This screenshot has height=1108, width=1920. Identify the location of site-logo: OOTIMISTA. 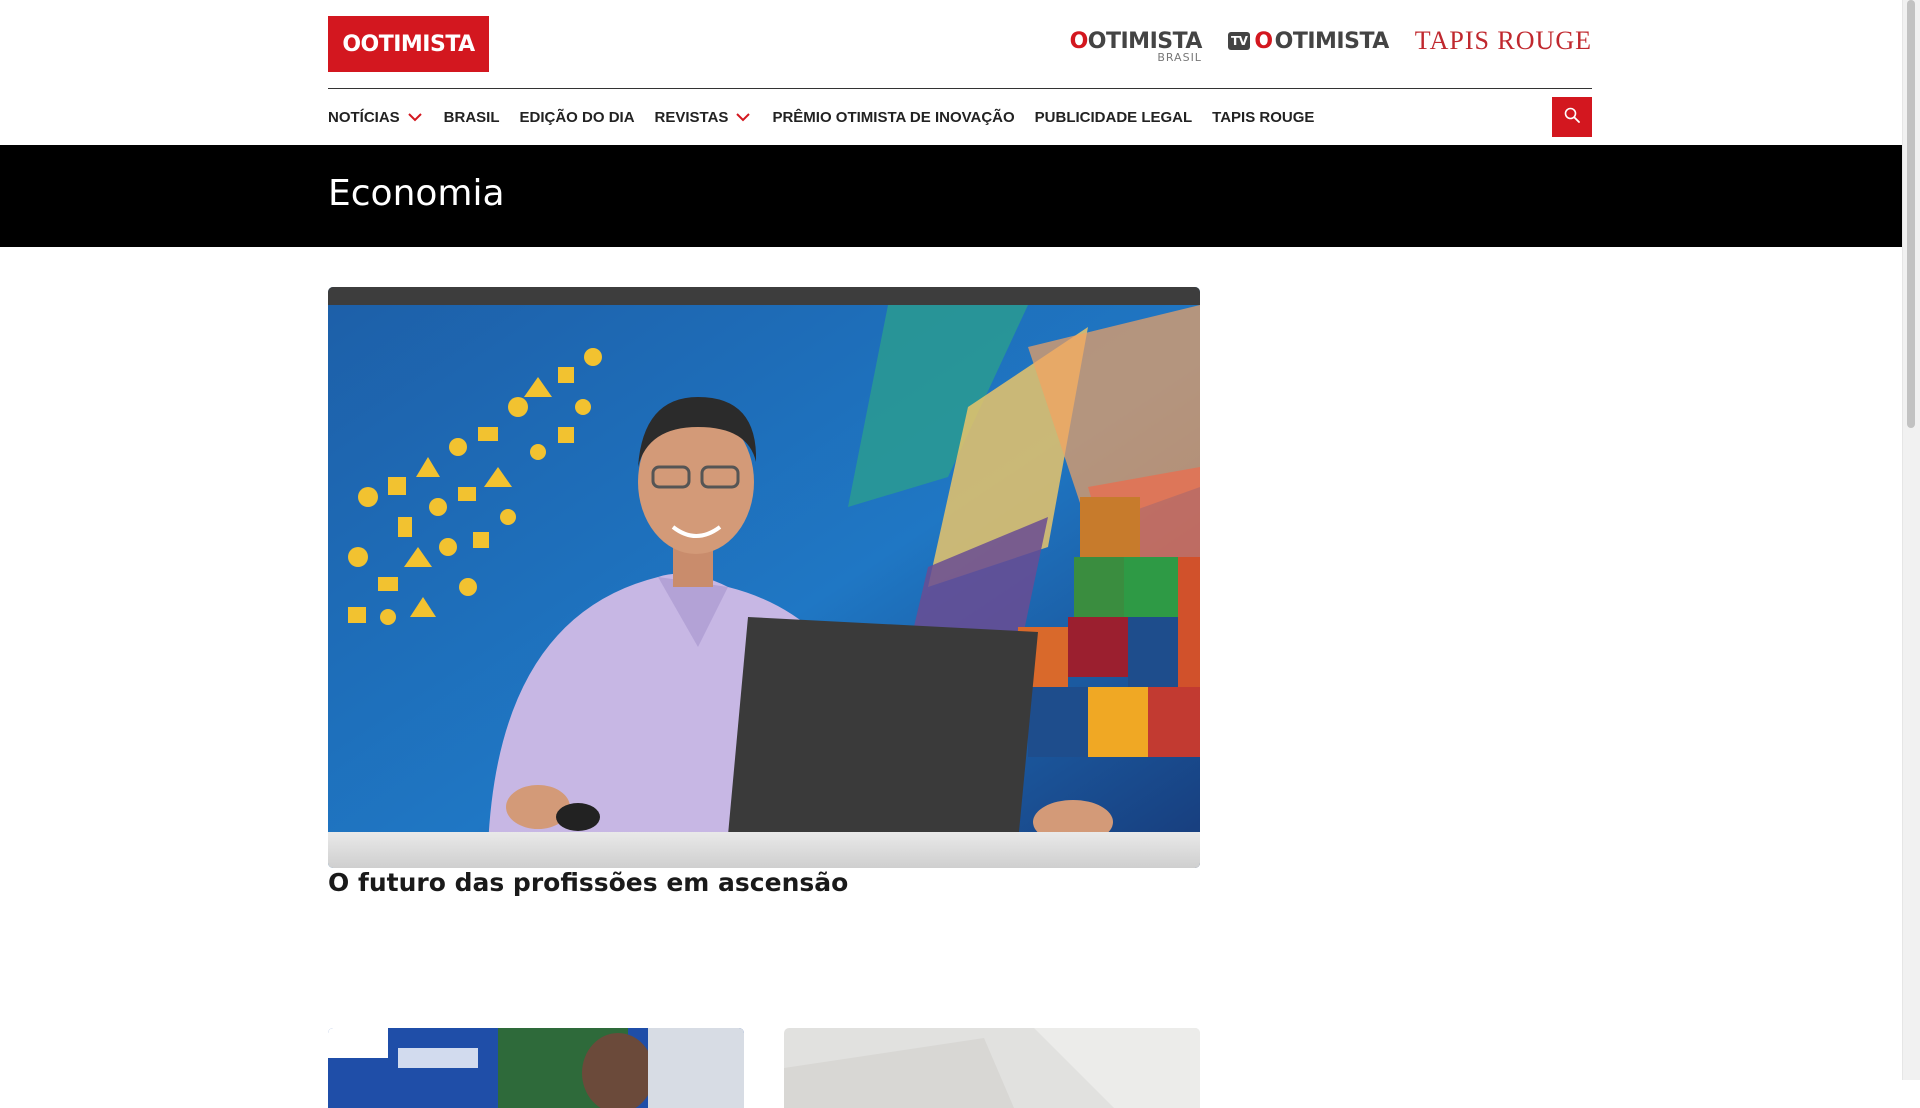
(408, 44).